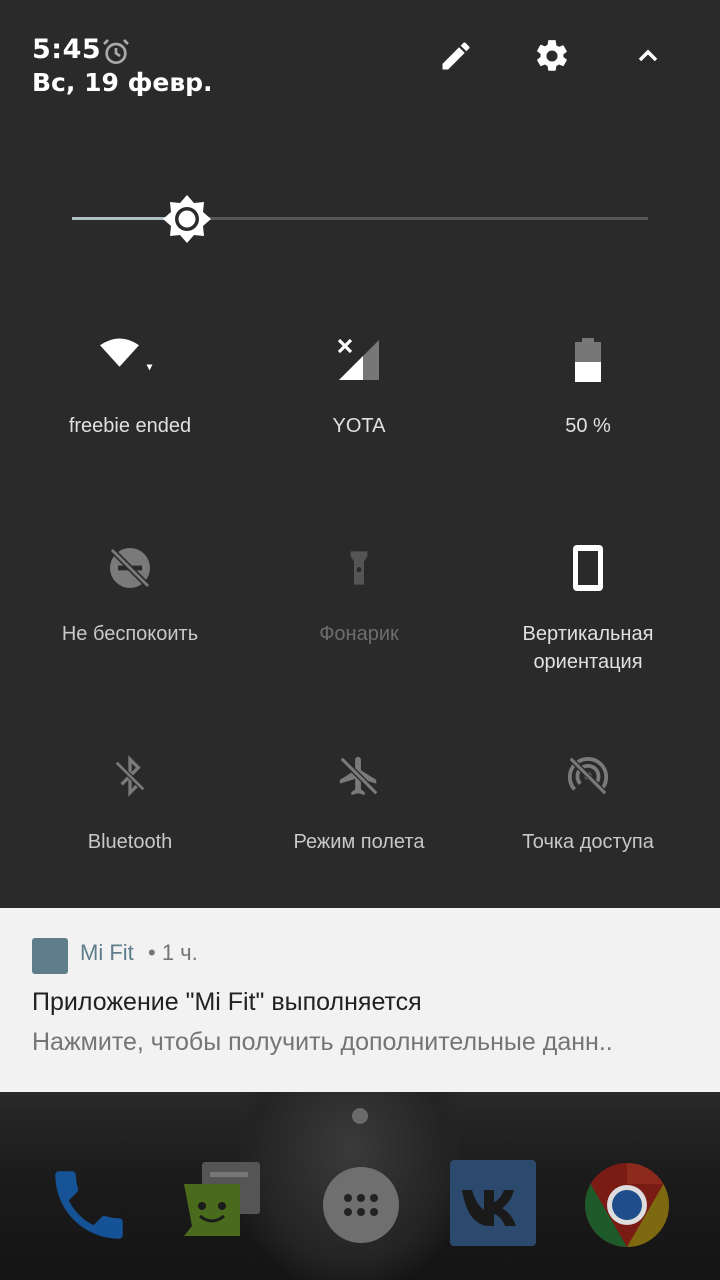 The image size is (720, 1280). What do you see at coordinates (359, 426) in the screenshot?
I see `tile-label: YOTA` at bounding box center [359, 426].